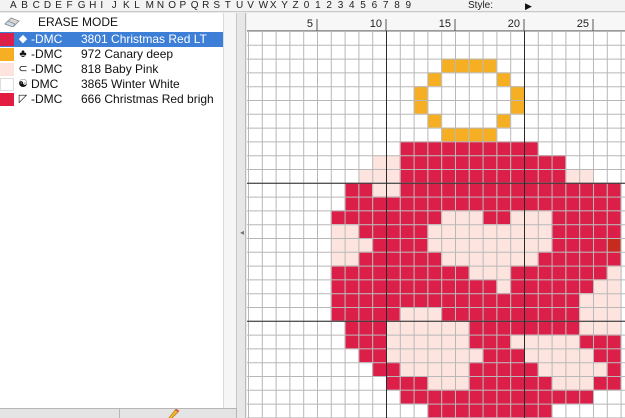  Describe the element at coordinates (60, 413) in the screenshot. I see `tool-button-left` at that location.